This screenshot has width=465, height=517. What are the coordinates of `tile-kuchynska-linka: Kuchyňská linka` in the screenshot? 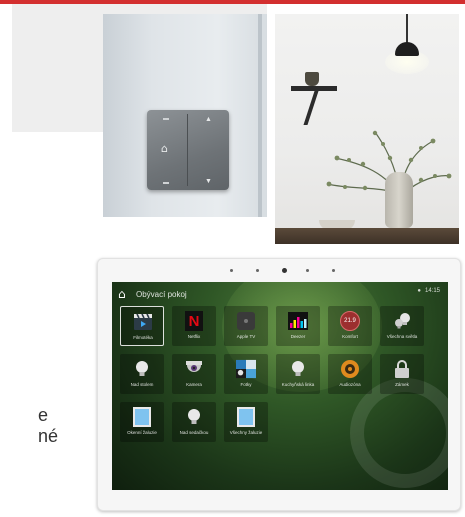 It's located at (298, 374).